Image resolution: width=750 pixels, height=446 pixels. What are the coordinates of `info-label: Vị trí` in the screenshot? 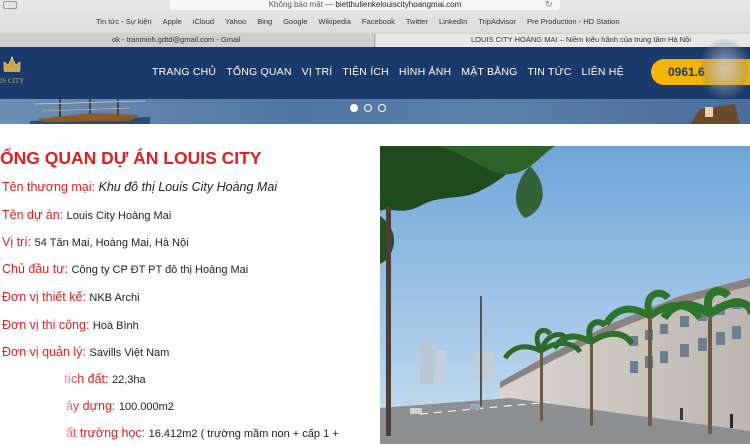 It's located at (15, 242).